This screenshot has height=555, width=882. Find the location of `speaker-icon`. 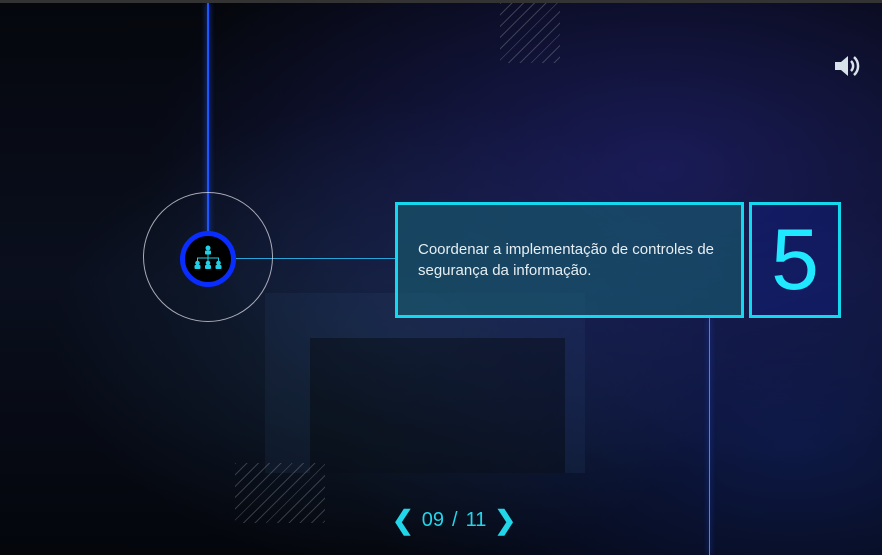

speaker-icon is located at coordinates (847, 66).